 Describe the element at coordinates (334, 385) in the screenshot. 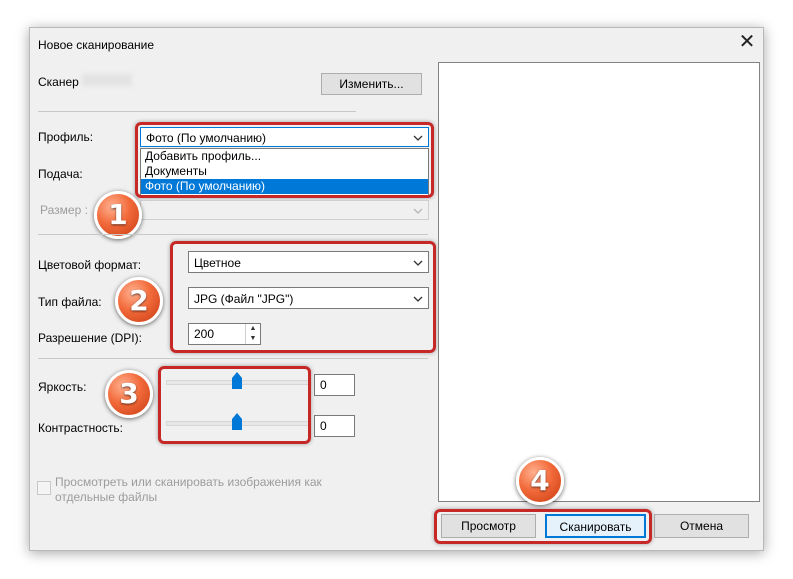

I see `brightness-value-field: 0` at that location.